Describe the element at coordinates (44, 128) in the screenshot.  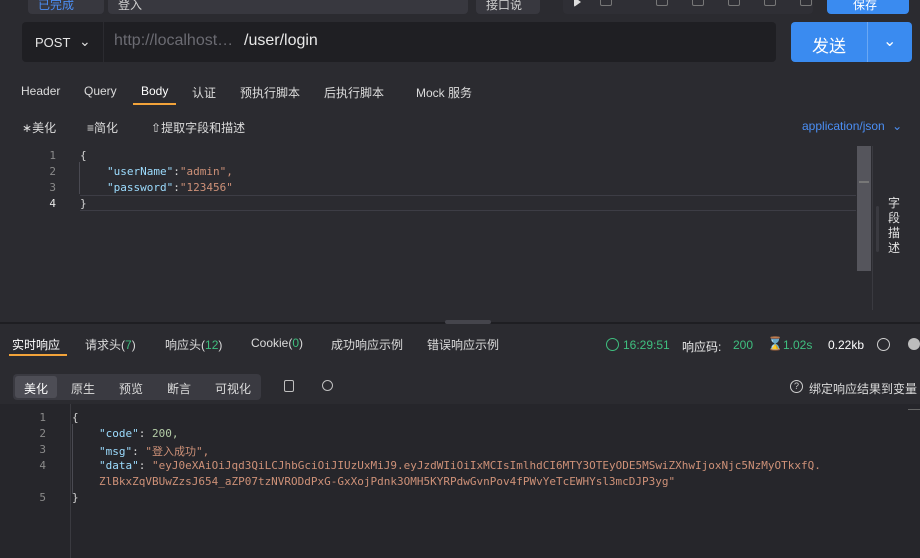
I see `beautify-label: 美化` at that location.